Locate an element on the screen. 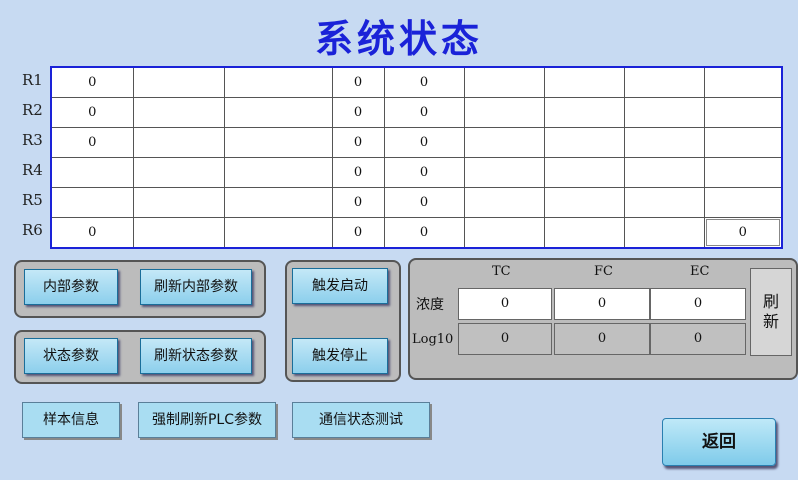 Image resolution: width=798 pixels, height=480 pixels. page-title: 系统状态 is located at coordinates (398, 38).